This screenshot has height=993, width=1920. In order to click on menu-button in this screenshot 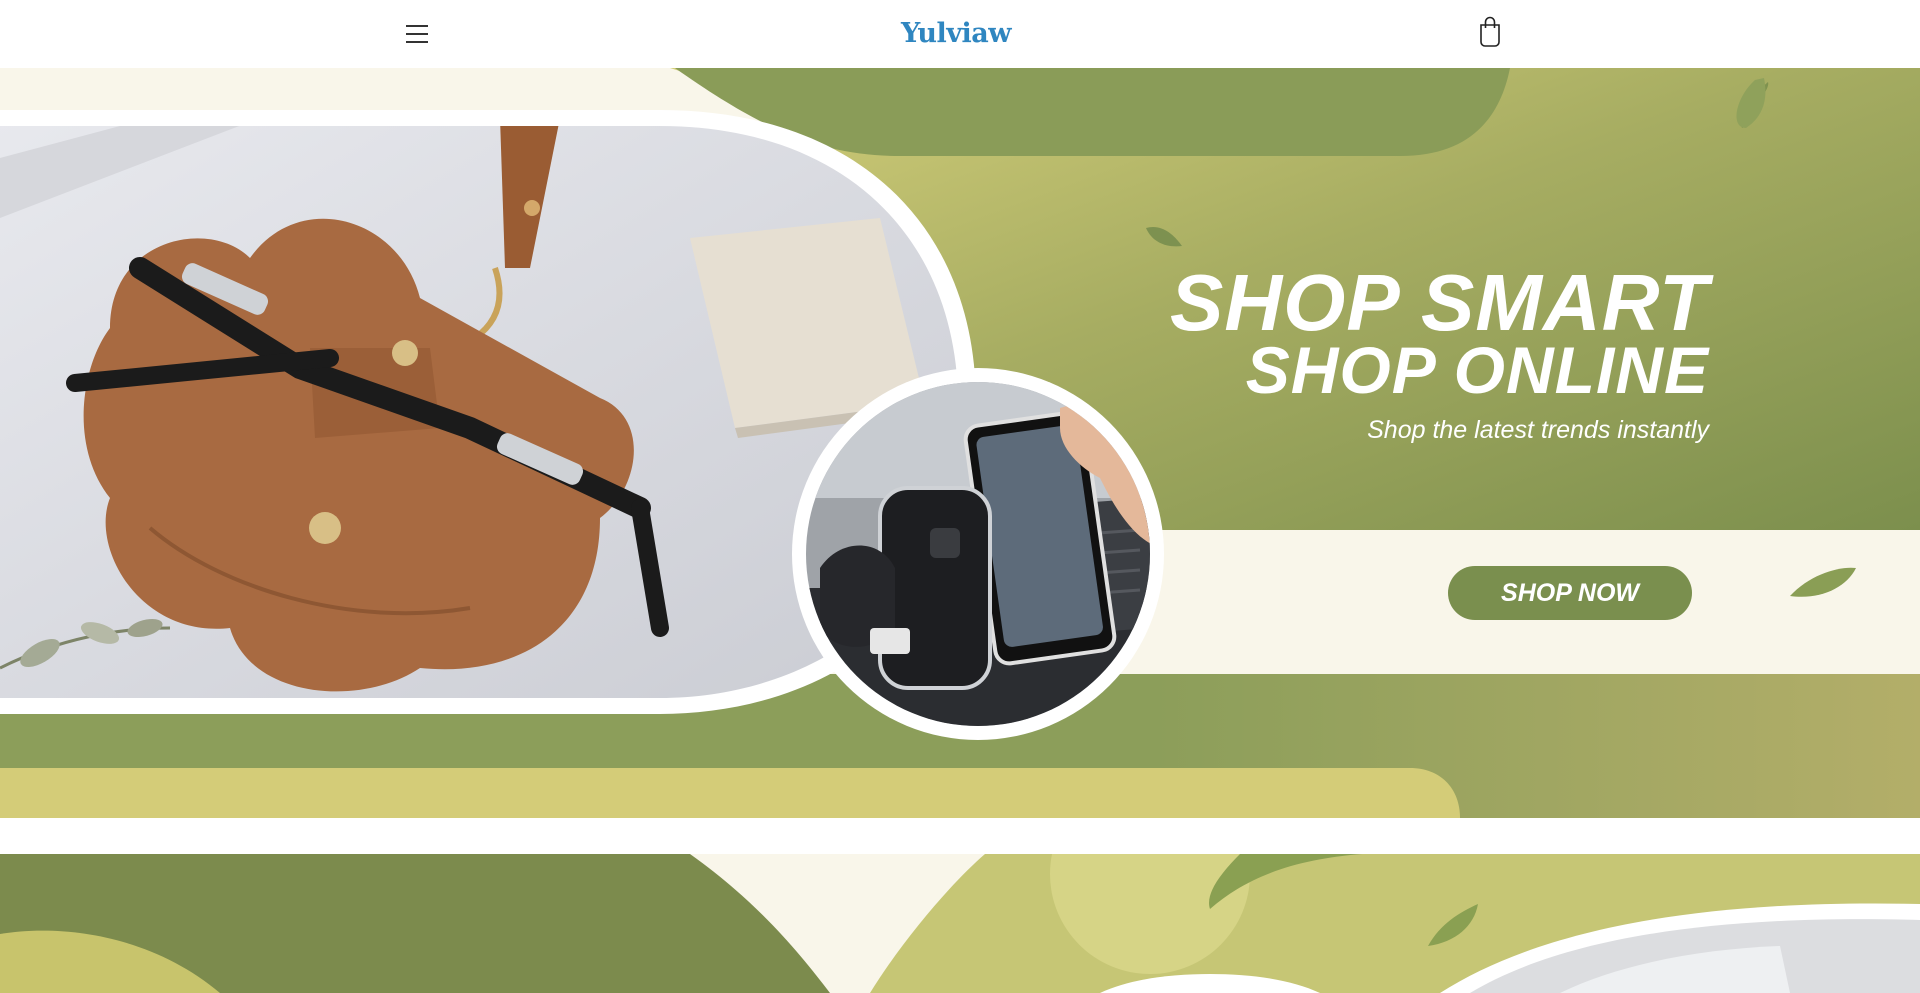, I will do `click(417, 34)`.